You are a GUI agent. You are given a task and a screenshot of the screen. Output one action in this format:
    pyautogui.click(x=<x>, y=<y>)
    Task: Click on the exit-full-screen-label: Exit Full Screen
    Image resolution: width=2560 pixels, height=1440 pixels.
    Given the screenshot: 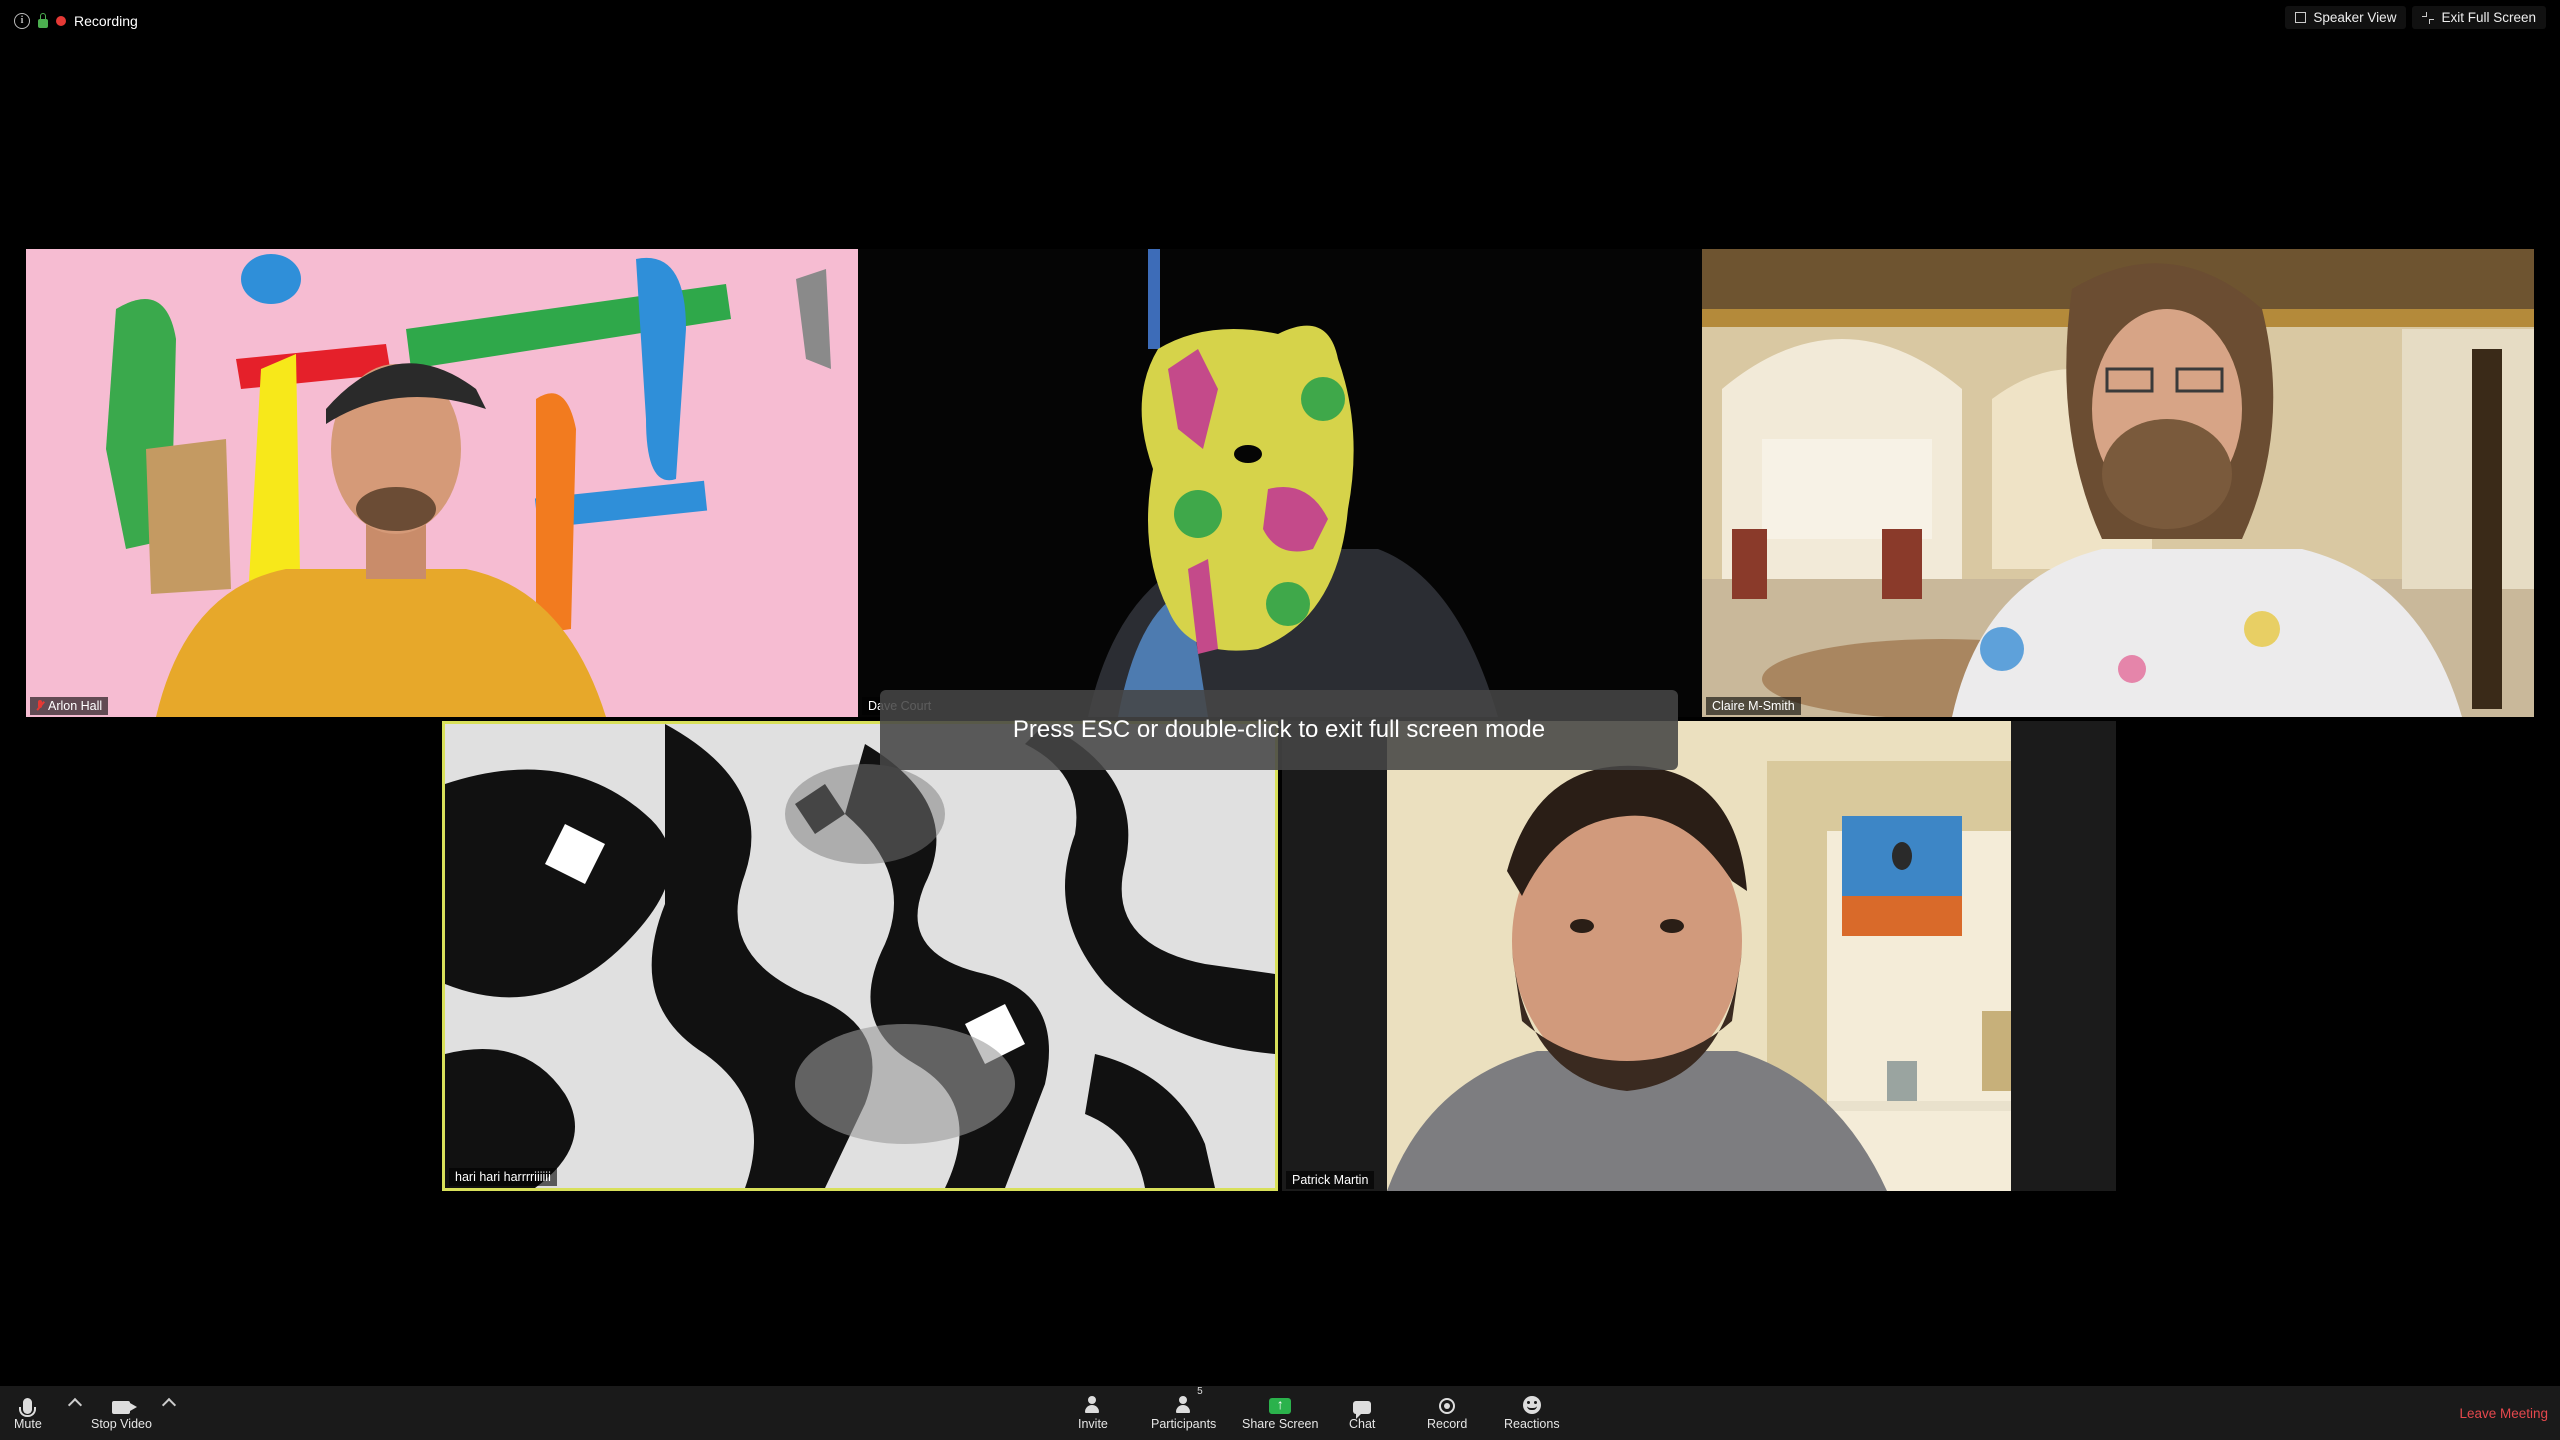 What is the action you would take?
    pyautogui.click(x=2488, y=17)
    